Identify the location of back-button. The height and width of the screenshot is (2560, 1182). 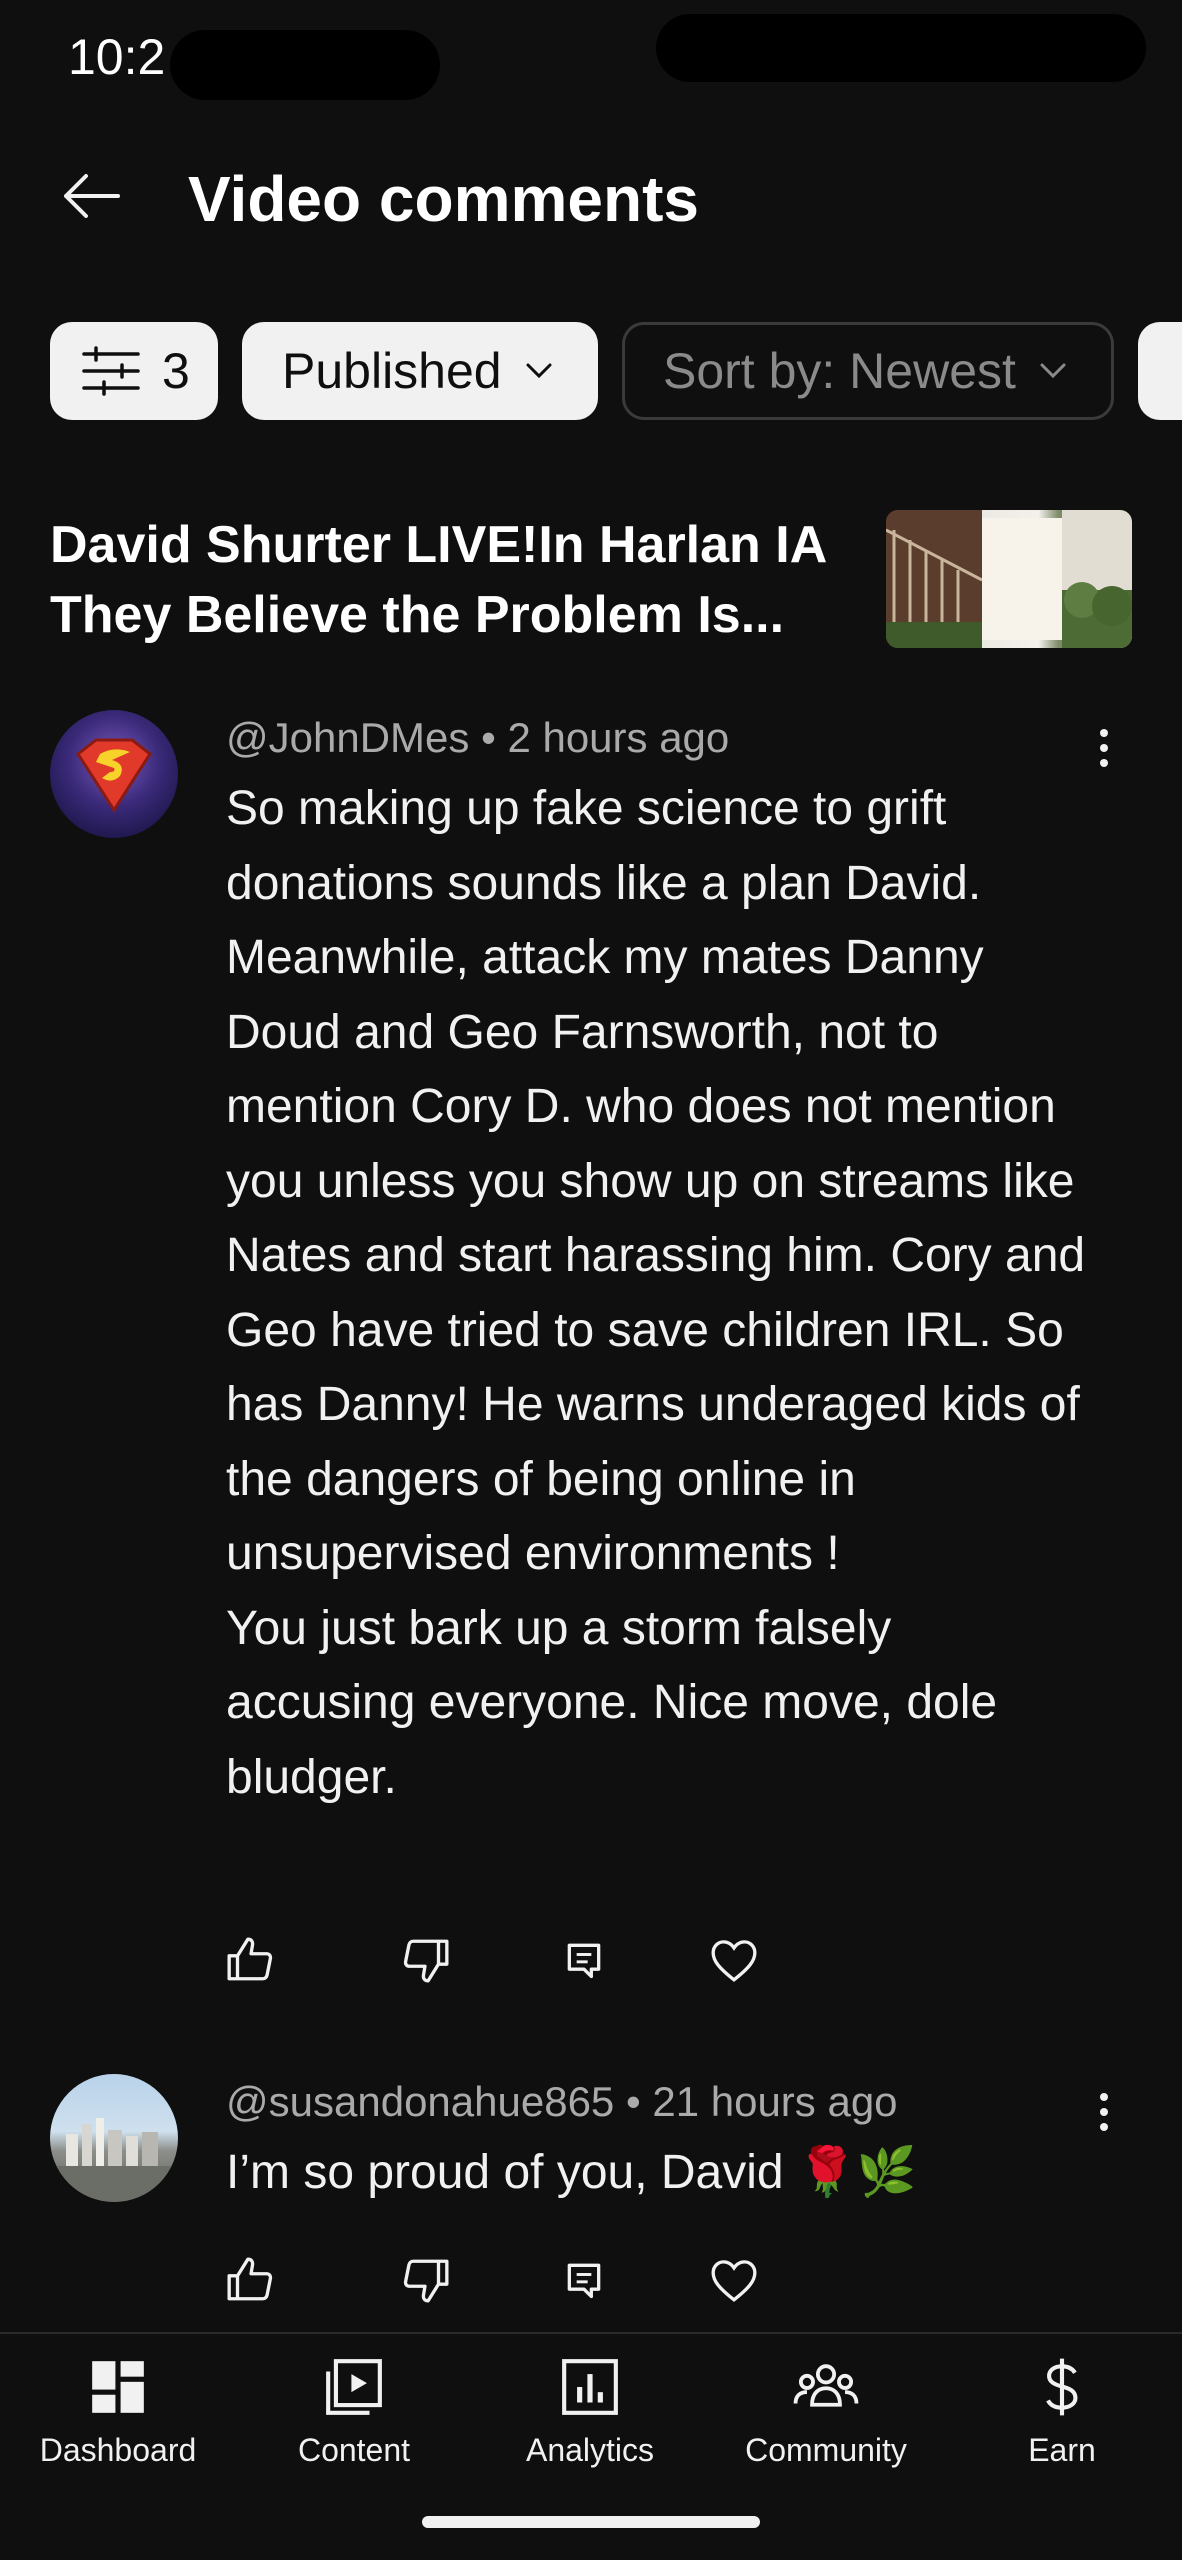
(90, 196).